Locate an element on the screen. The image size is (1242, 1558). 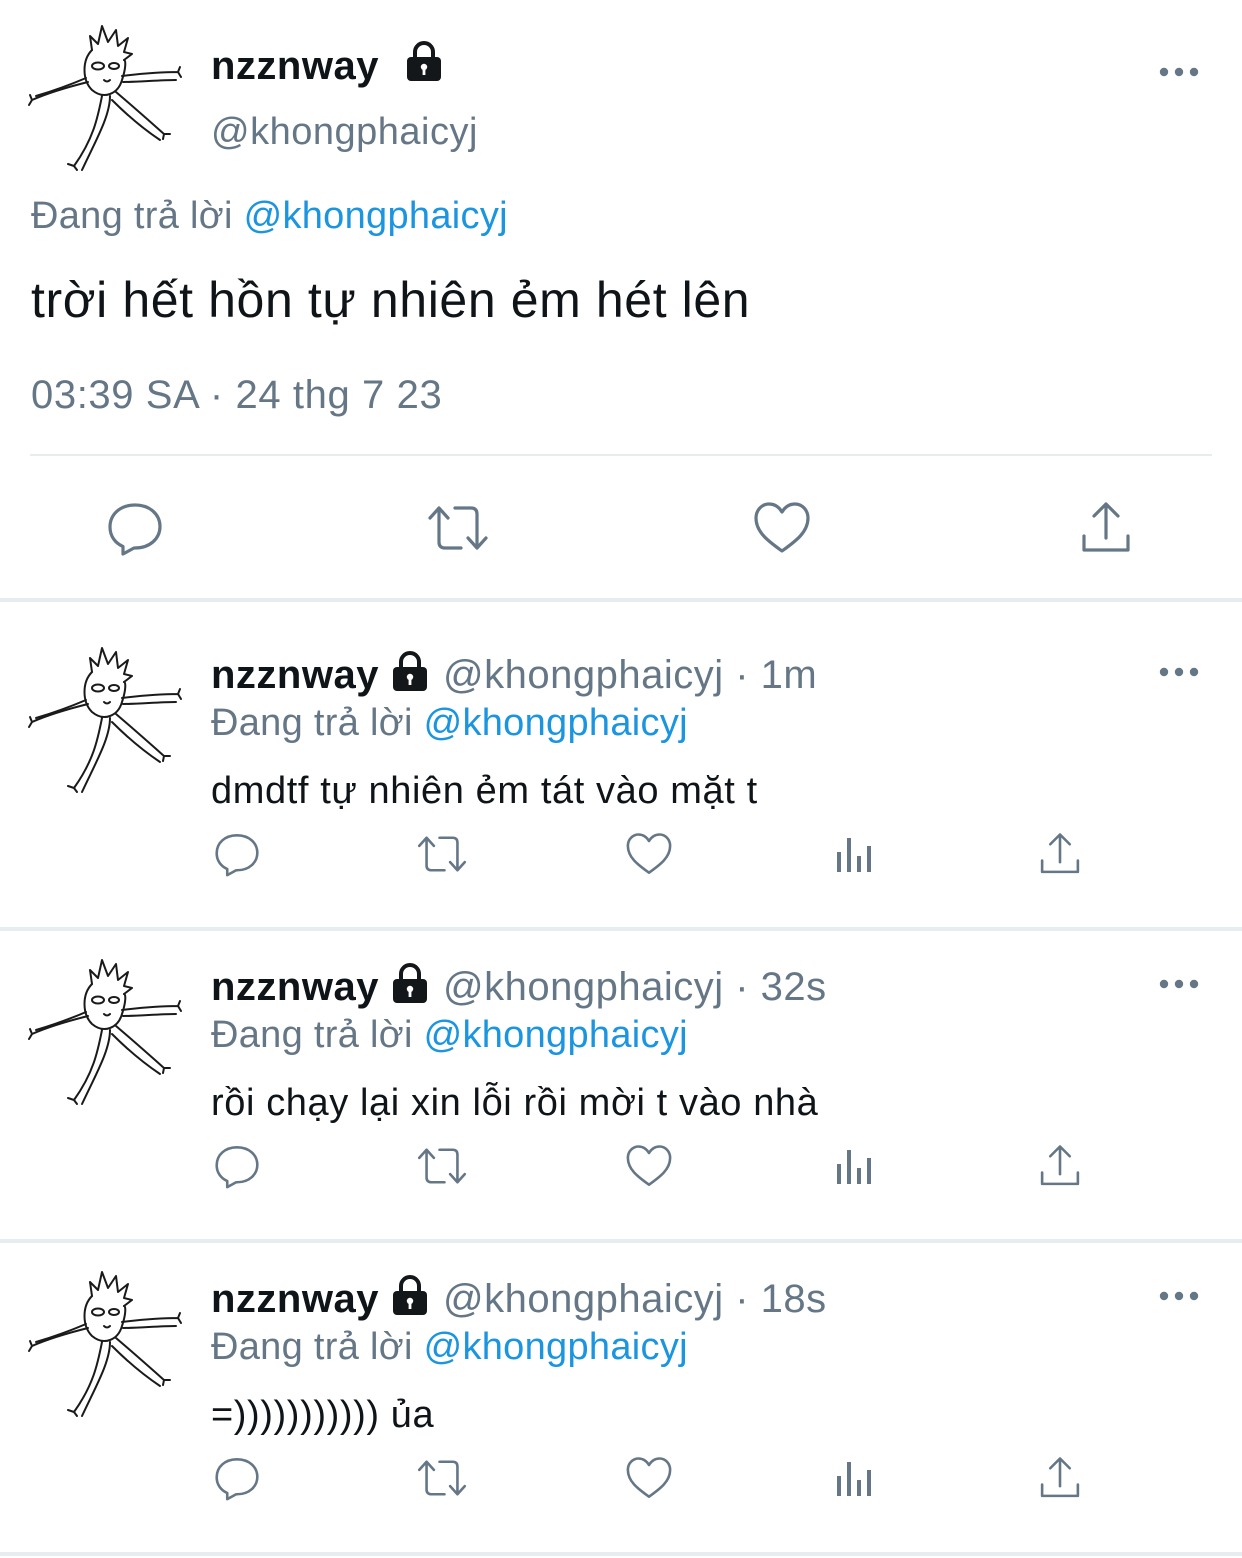
tweet-timestamp: 03:39 SA · 24 thg 7 23 is located at coordinates (236, 395).